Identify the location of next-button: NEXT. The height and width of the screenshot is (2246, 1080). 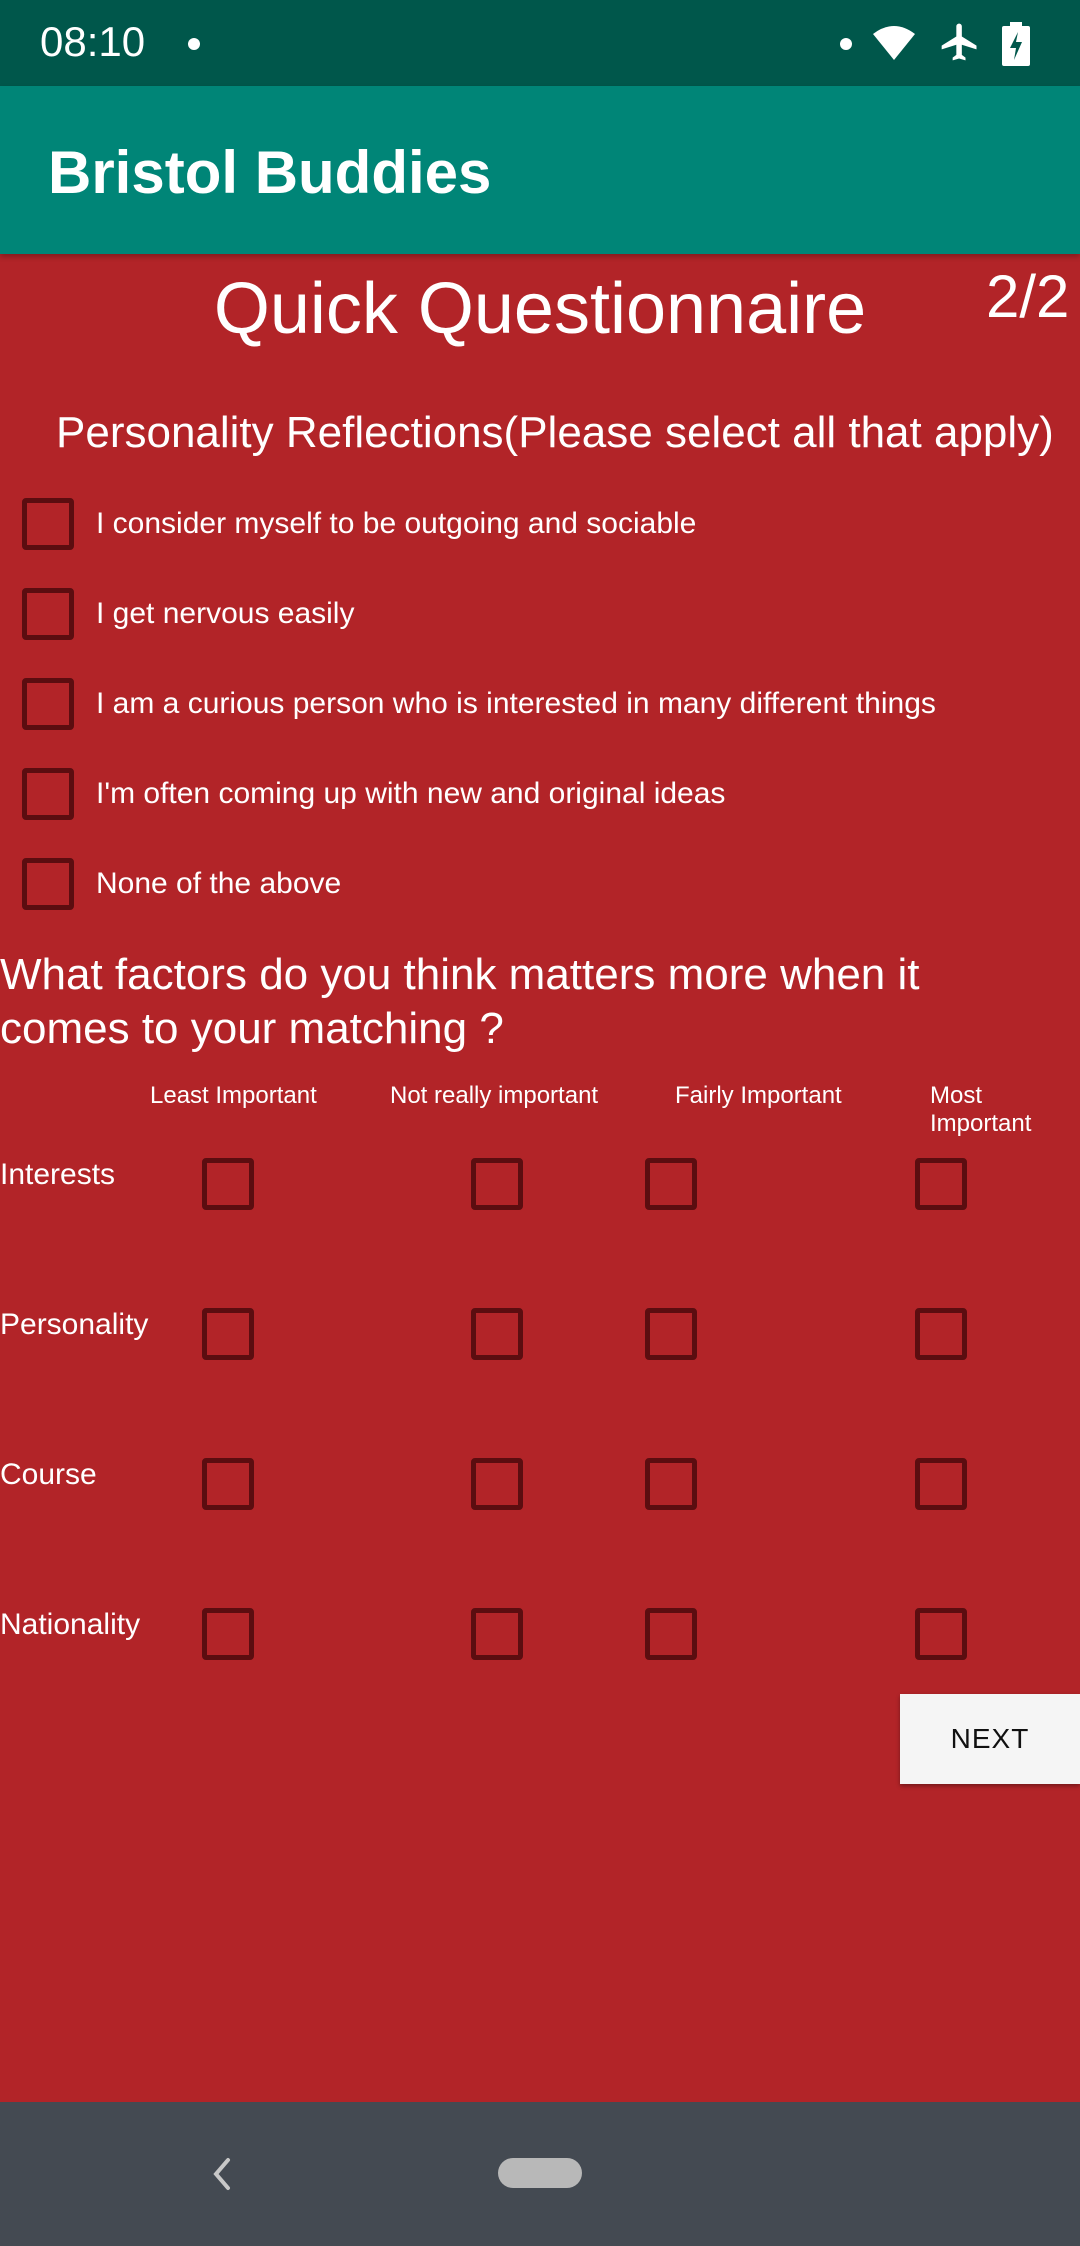
(990, 1739).